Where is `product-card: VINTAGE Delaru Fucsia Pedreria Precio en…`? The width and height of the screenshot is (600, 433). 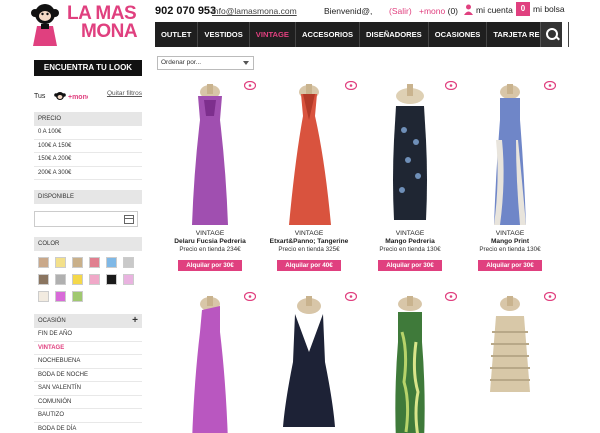 product-card: VINTAGE Delaru Fucsia Pedreria Precio en… is located at coordinates (210, 176).